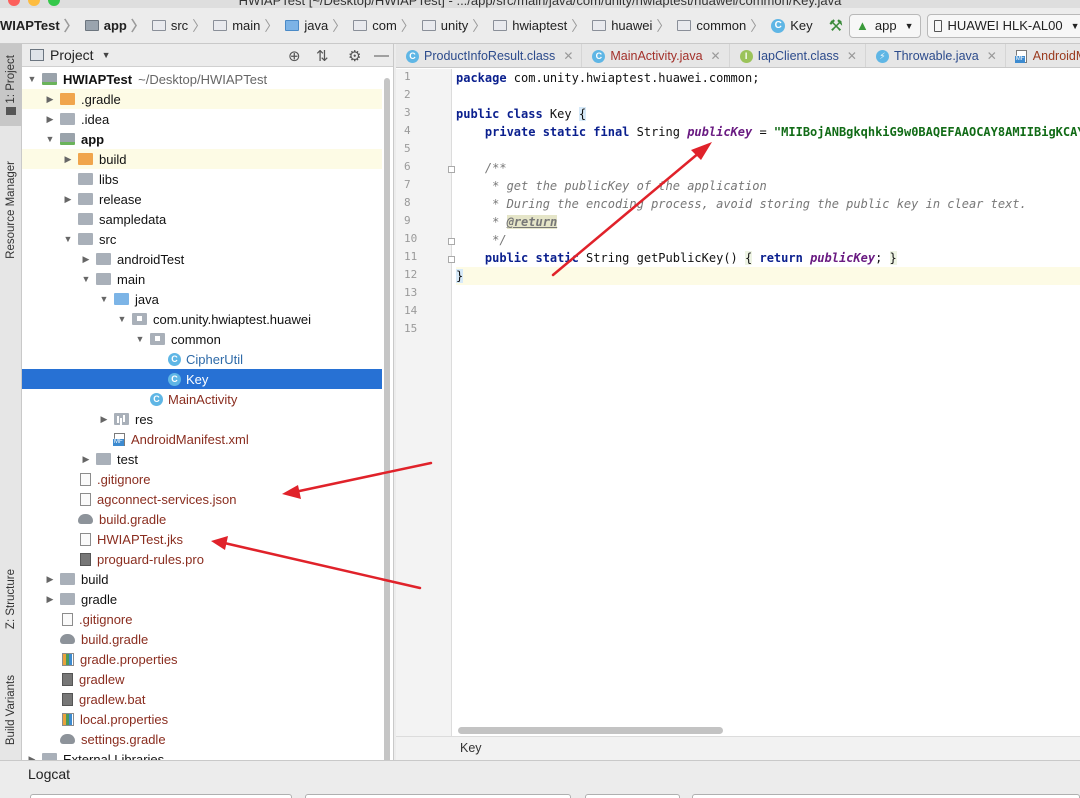 The width and height of the screenshot is (1080, 798). I want to click on tree-row-settings-gradle: settings.gradle, so click(202, 739).